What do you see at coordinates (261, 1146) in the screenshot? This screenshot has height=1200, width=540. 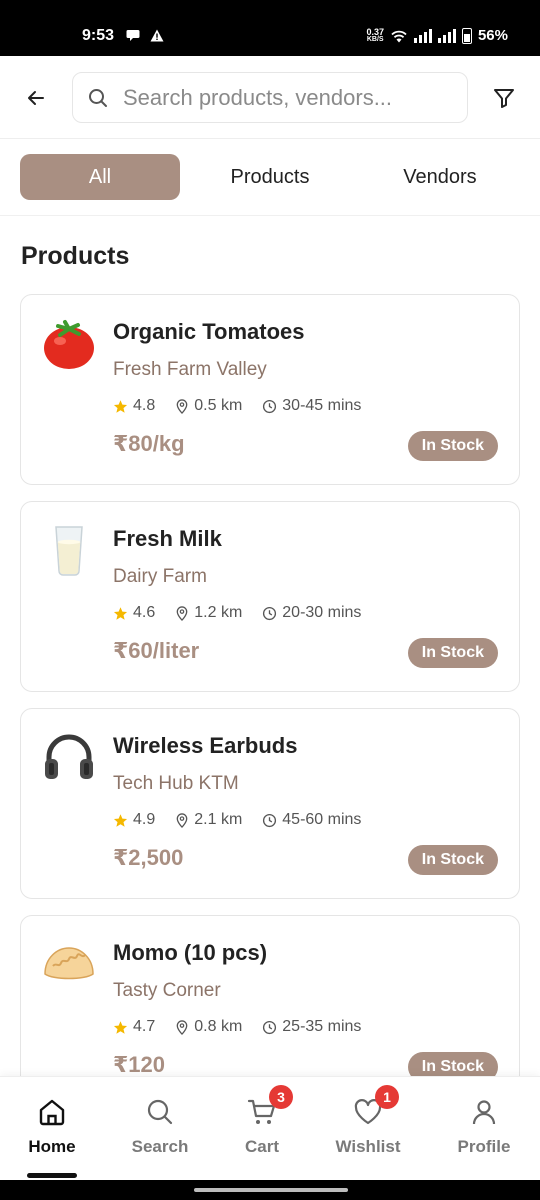 I see `nav-label: Cart` at bounding box center [261, 1146].